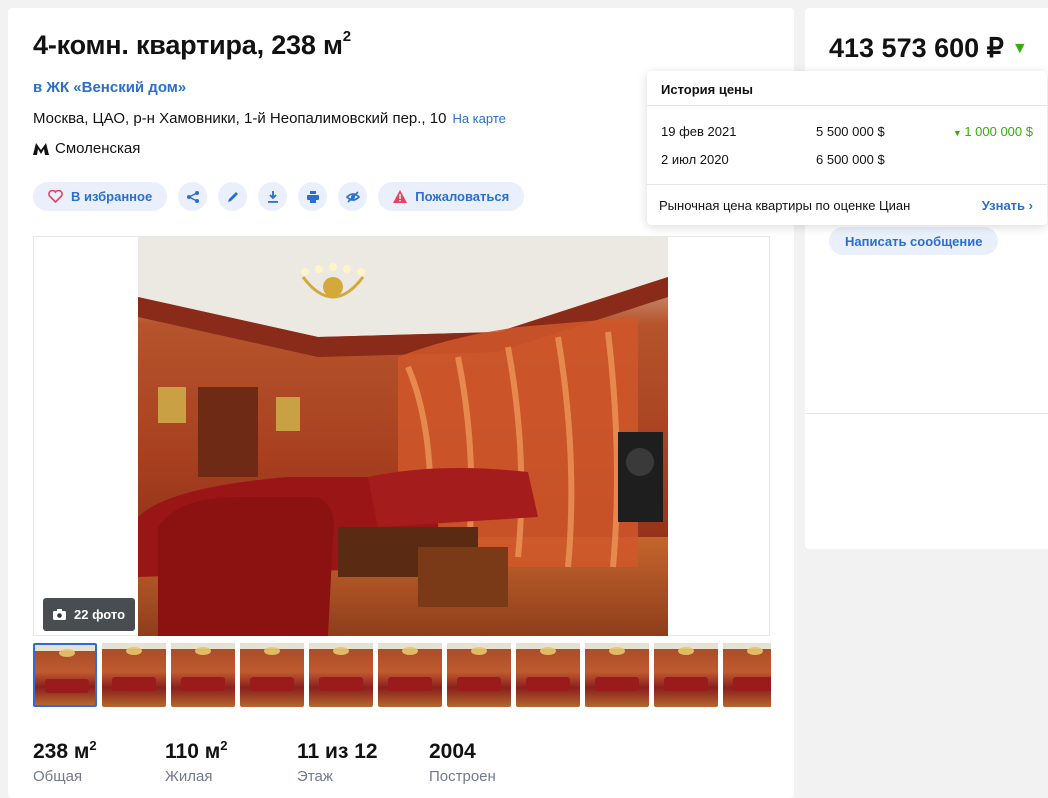 This screenshot has height=798, width=1048. What do you see at coordinates (958, 133) in the screenshot?
I see `decrease-icon: ▼` at bounding box center [958, 133].